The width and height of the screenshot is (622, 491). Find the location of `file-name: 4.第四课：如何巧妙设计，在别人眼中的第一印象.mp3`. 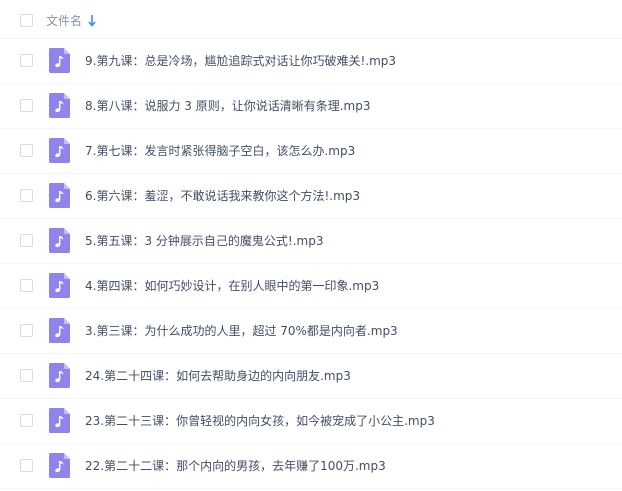

file-name: 4.第四课：如何巧妙设计，在别人眼中的第一印象.mp3 is located at coordinates (232, 286).